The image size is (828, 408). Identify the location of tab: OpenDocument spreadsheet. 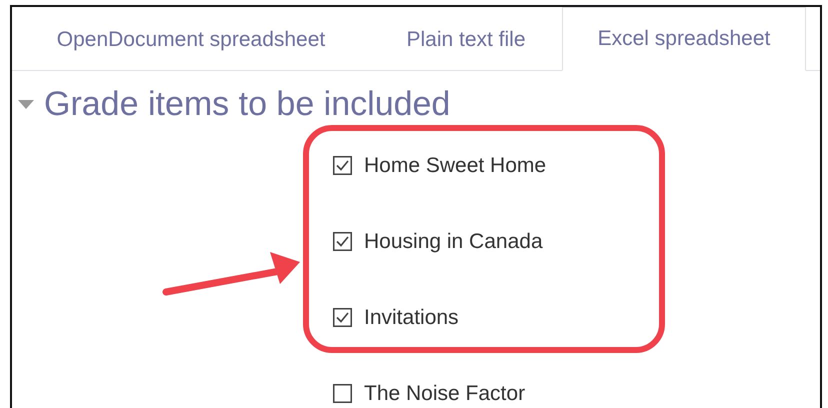
(191, 39).